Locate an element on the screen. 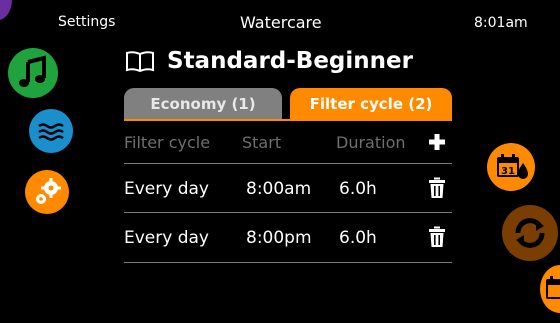 This screenshot has height=323, width=560. tab-filter-cycle: Filter cycle (2) is located at coordinates (371, 104).